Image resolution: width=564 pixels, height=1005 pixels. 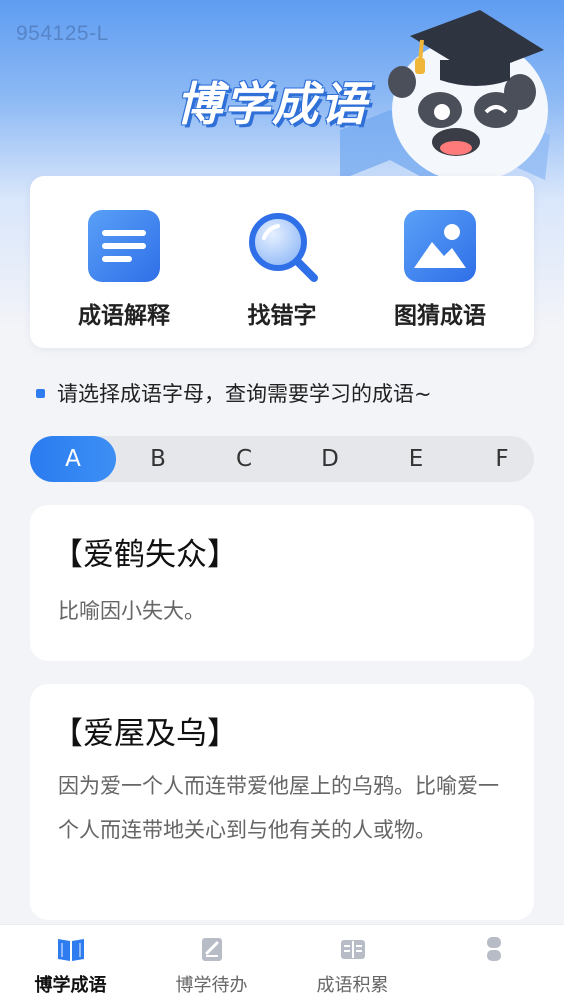 What do you see at coordinates (416, 459) in the screenshot?
I see `letter-tab-e: E` at bounding box center [416, 459].